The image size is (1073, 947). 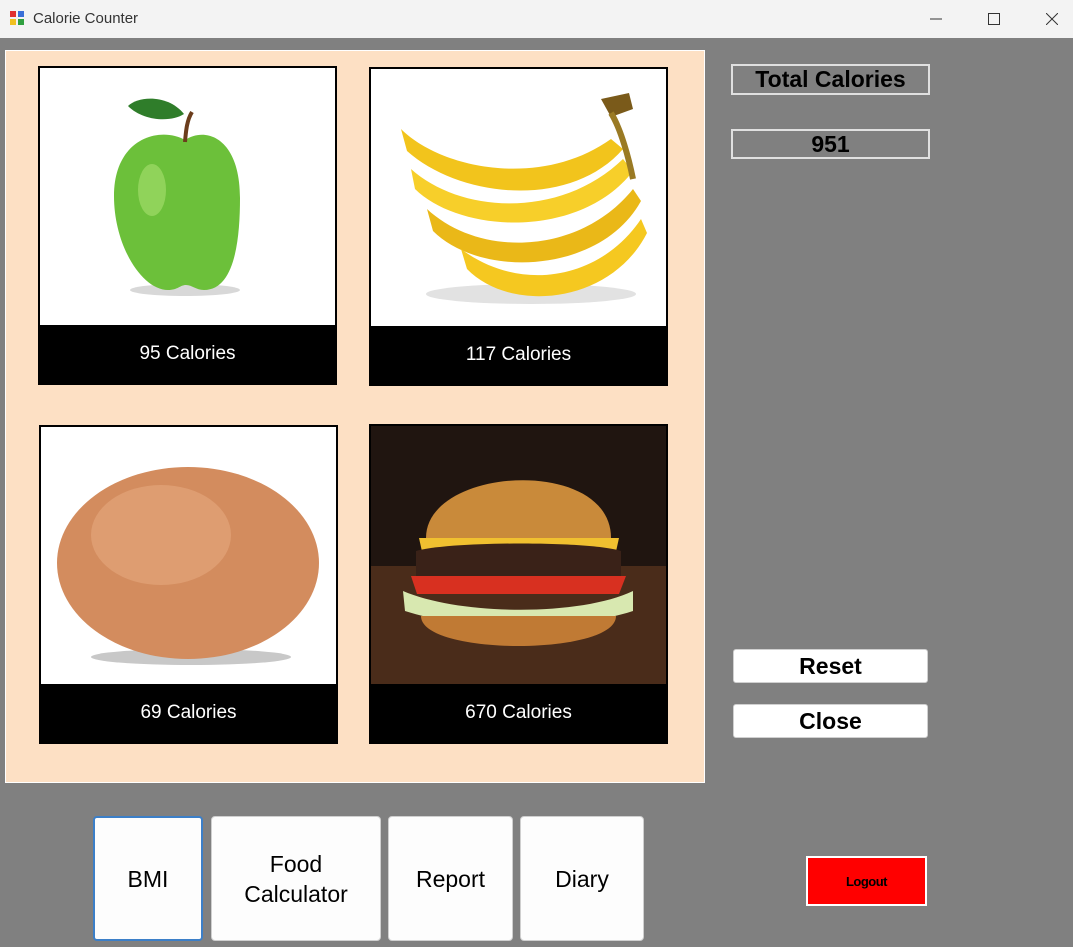 What do you see at coordinates (866, 881) in the screenshot?
I see `logout-button: Logout` at bounding box center [866, 881].